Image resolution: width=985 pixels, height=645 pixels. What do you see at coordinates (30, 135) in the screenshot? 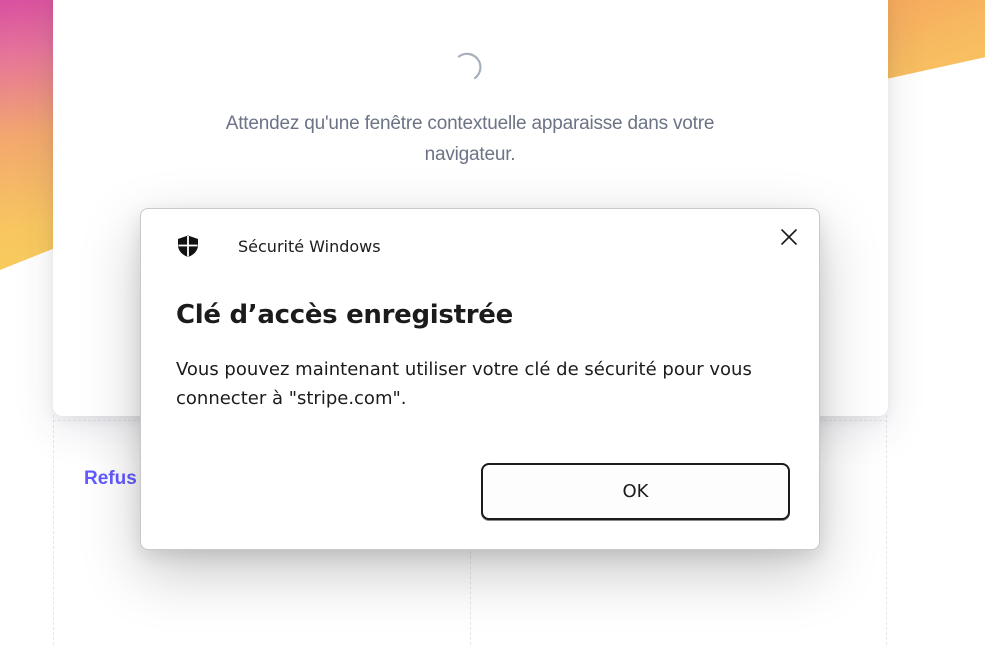
I see `background-gradient-left` at bounding box center [30, 135].